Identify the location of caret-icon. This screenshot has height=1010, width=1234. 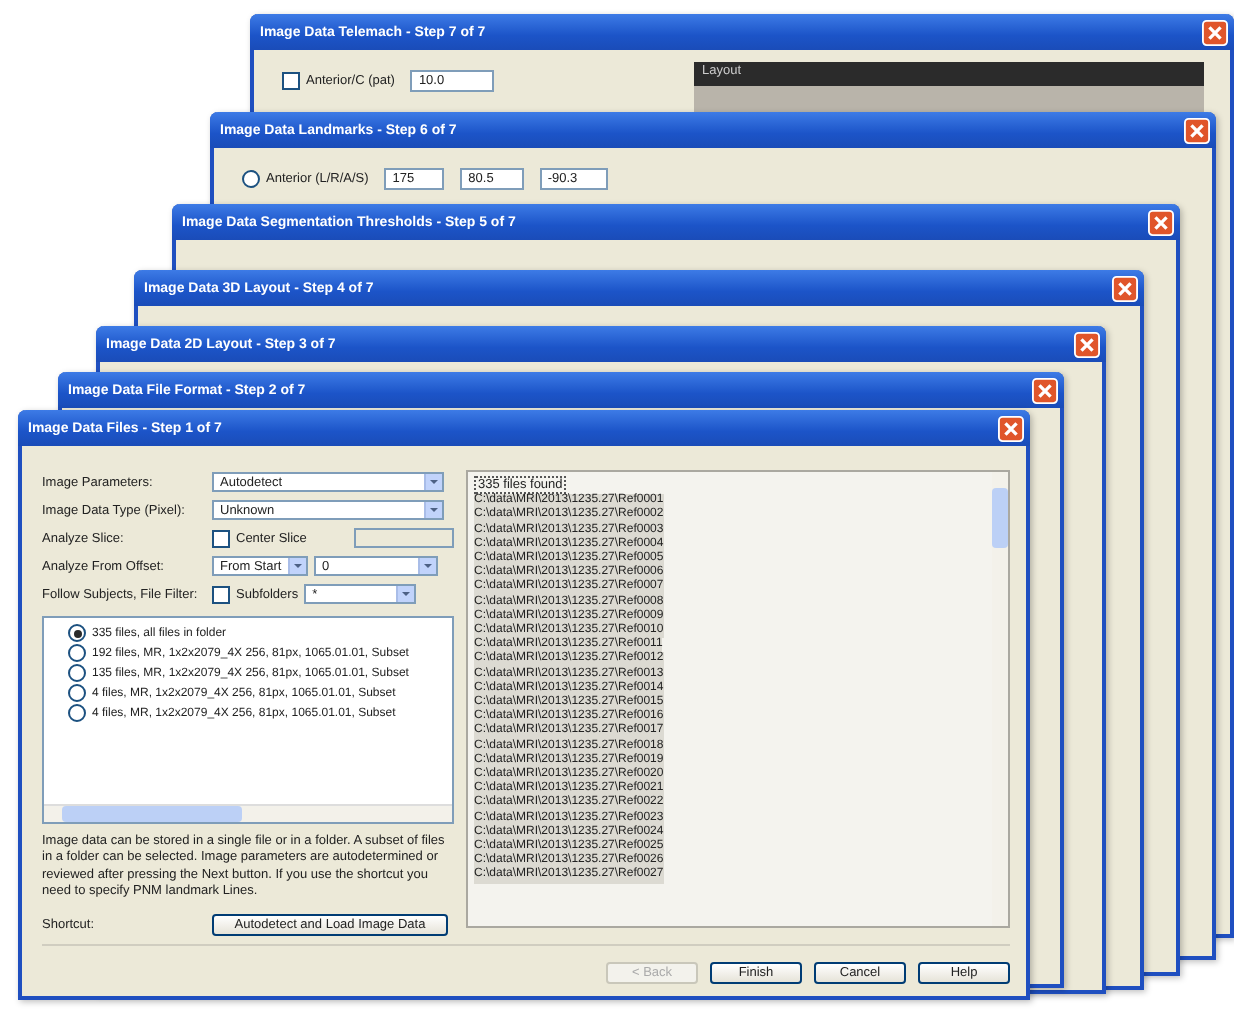
(297, 566).